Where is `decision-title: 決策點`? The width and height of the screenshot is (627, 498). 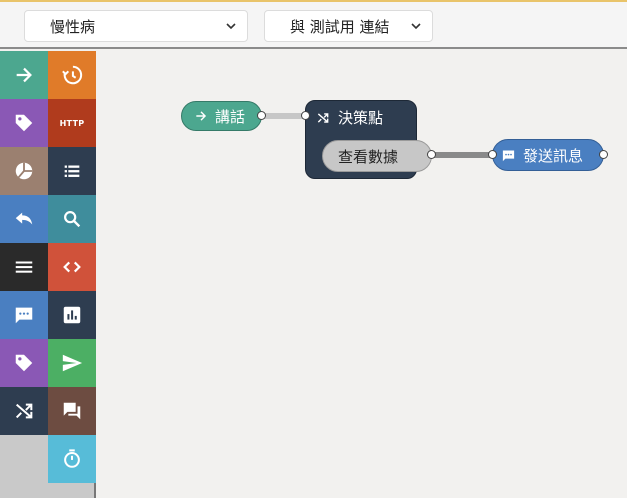 decision-title: 決策點 is located at coordinates (349, 117).